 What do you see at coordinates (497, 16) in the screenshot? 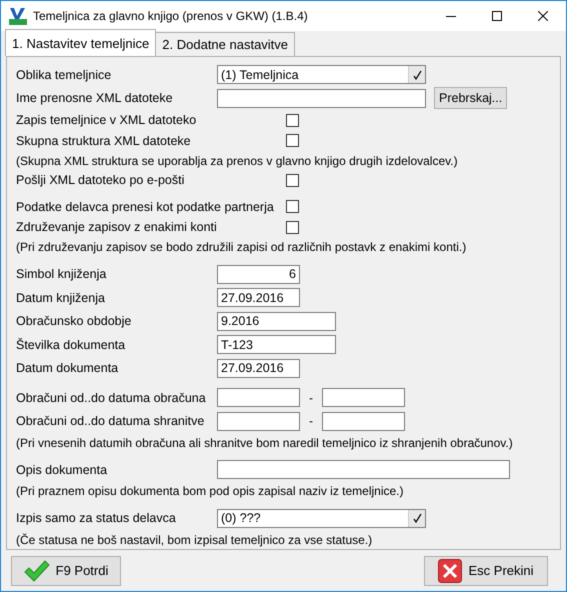
I see `maximize-icon` at bounding box center [497, 16].